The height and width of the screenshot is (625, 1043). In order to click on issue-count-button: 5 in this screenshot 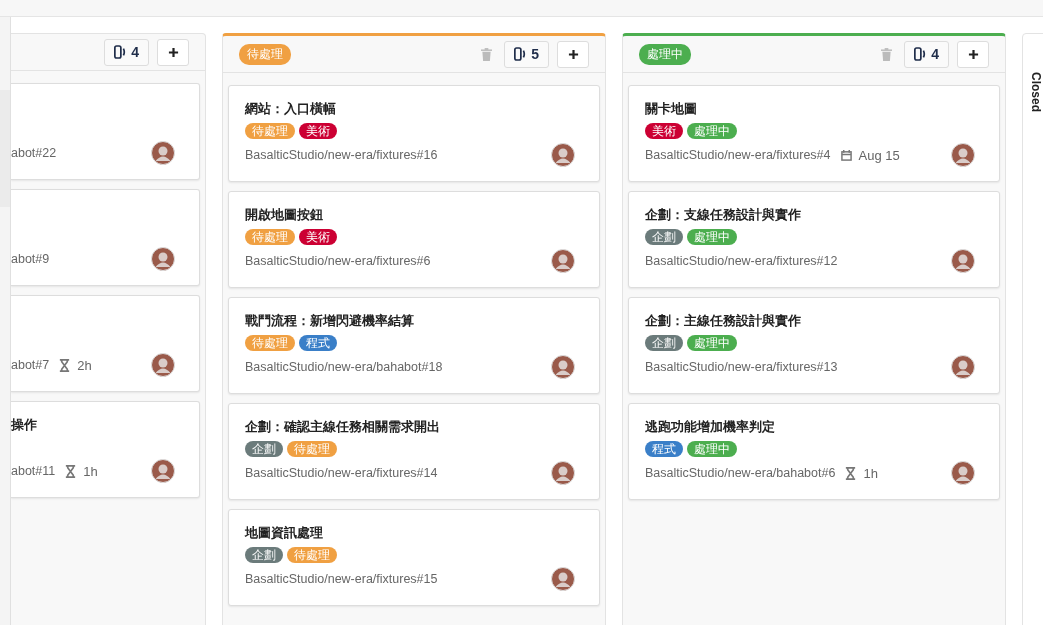, I will do `click(526, 54)`.